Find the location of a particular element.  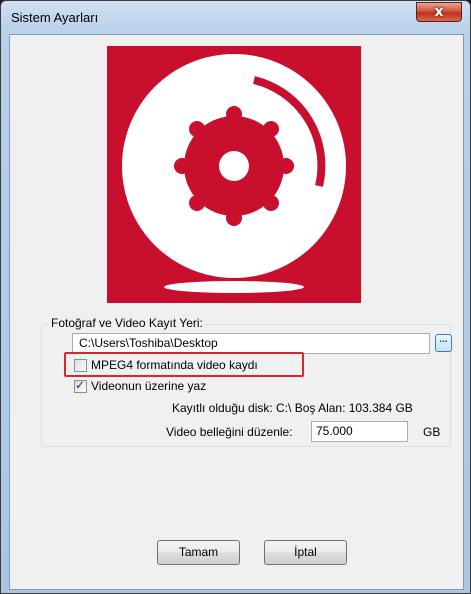

annotation-highlight is located at coordinates (184, 364).